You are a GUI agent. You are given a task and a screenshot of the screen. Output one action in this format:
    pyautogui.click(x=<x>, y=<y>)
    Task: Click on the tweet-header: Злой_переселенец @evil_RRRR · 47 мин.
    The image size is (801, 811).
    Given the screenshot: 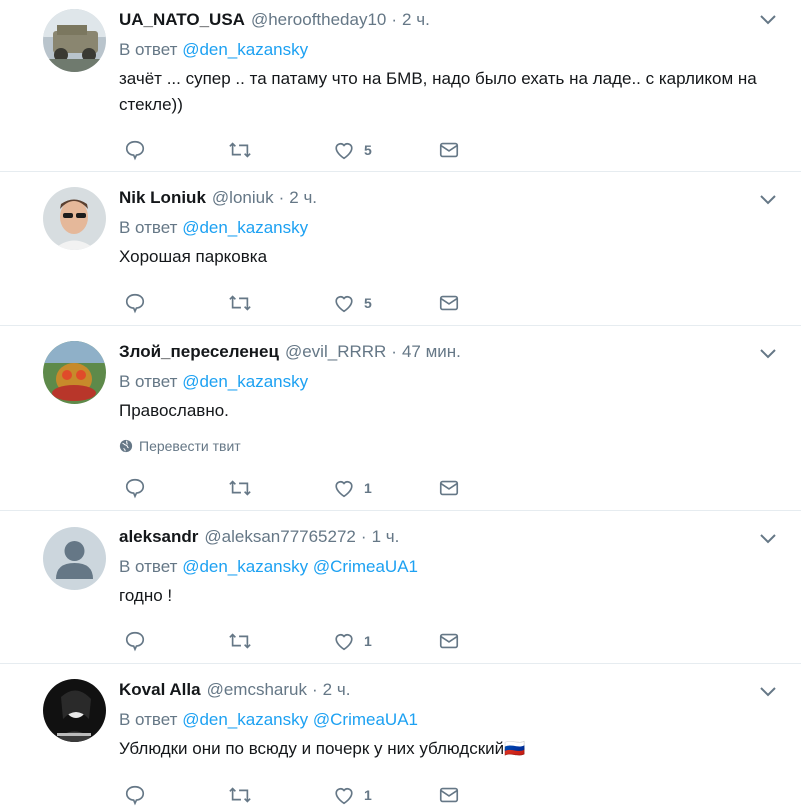 What is the action you would take?
    pyautogui.click(x=439, y=352)
    